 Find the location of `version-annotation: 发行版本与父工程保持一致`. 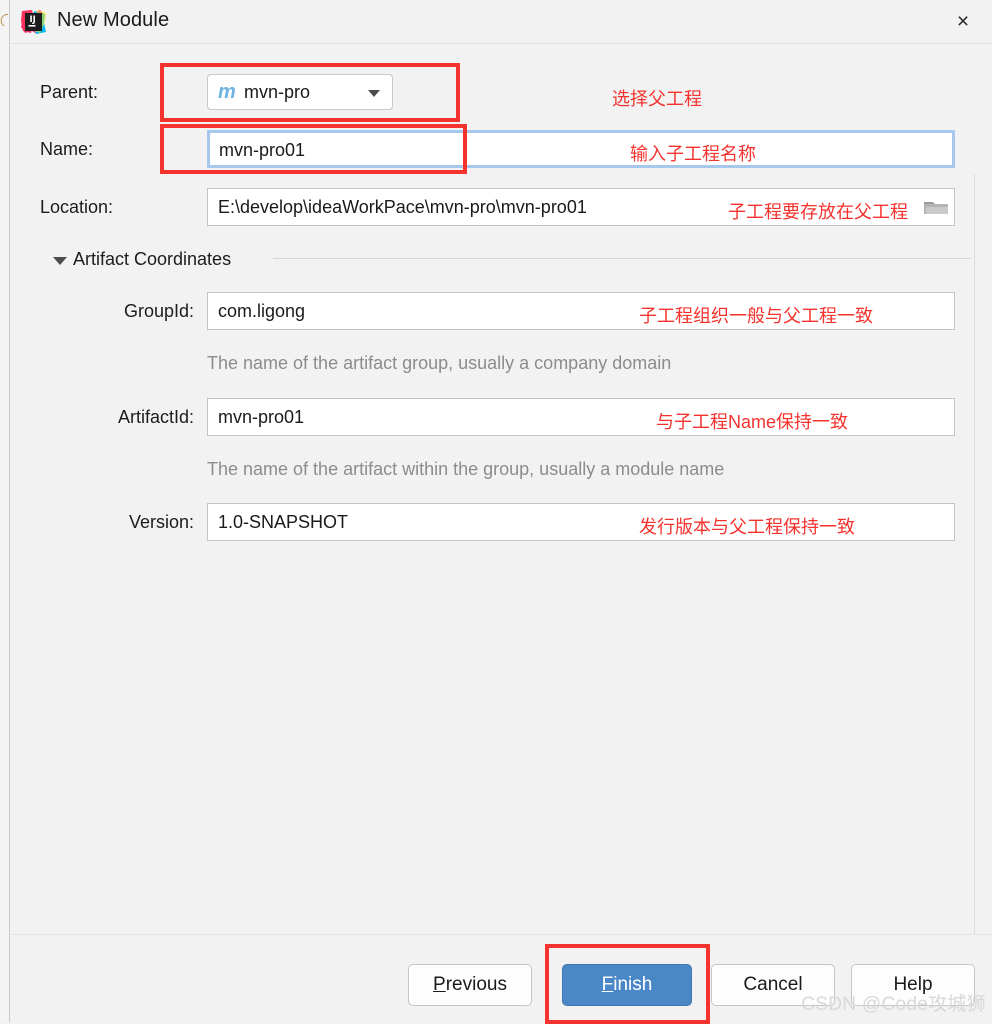

version-annotation: 发行版本与父工程保持一致 is located at coordinates (747, 527).